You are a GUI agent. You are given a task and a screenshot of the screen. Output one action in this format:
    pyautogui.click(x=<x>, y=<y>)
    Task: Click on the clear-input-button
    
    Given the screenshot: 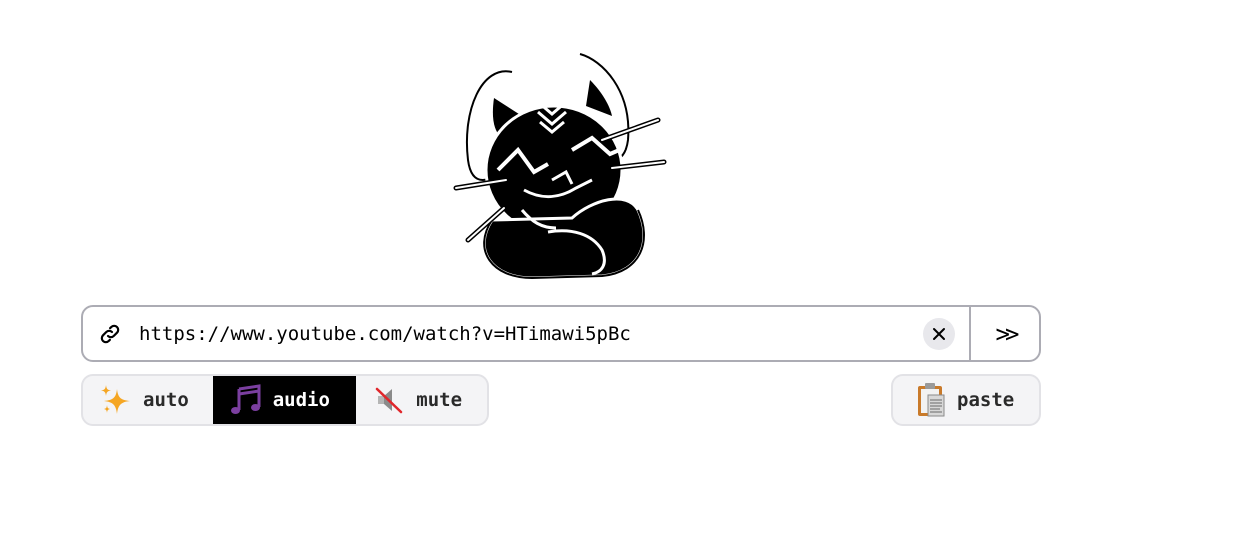 What is the action you would take?
    pyautogui.click(x=939, y=333)
    